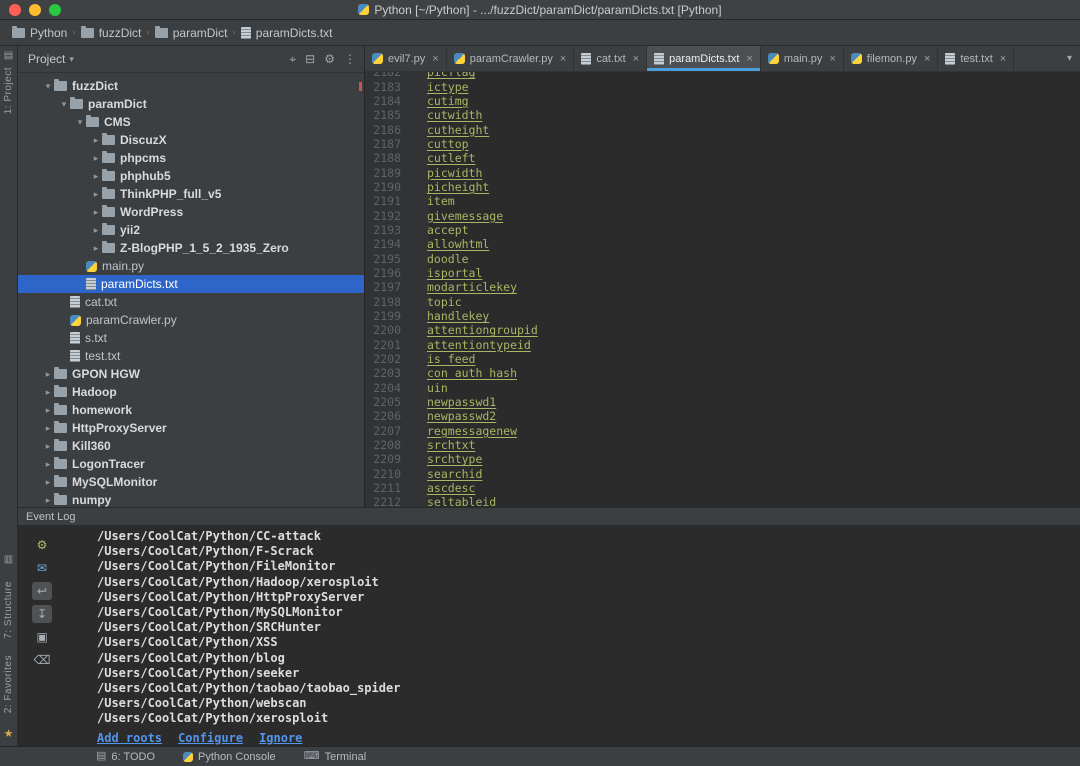 The height and width of the screenshot is (766, 1080). I want to click on tree-item: ▾ paramDict, so click(191, 104).